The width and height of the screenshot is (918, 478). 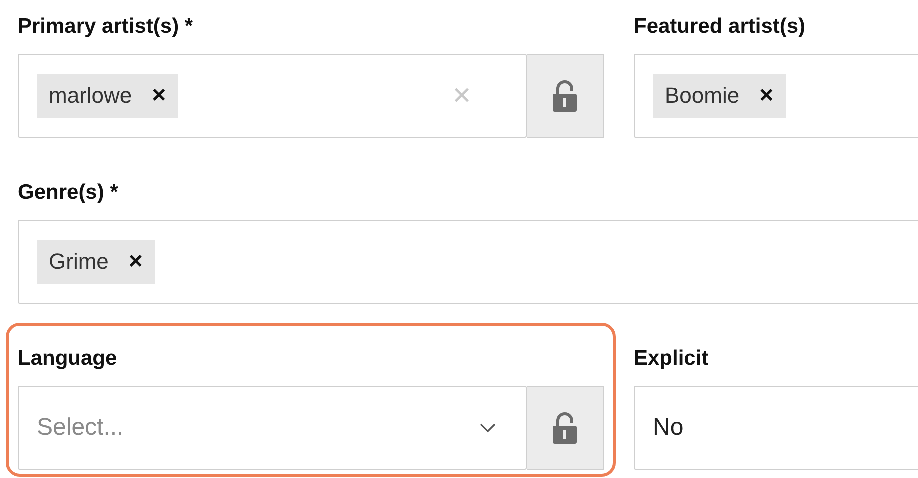 What do you see at coordinates (672, 359) in the screenshot?
I see `field-label: Explicit` at bounding box center [672, 359].